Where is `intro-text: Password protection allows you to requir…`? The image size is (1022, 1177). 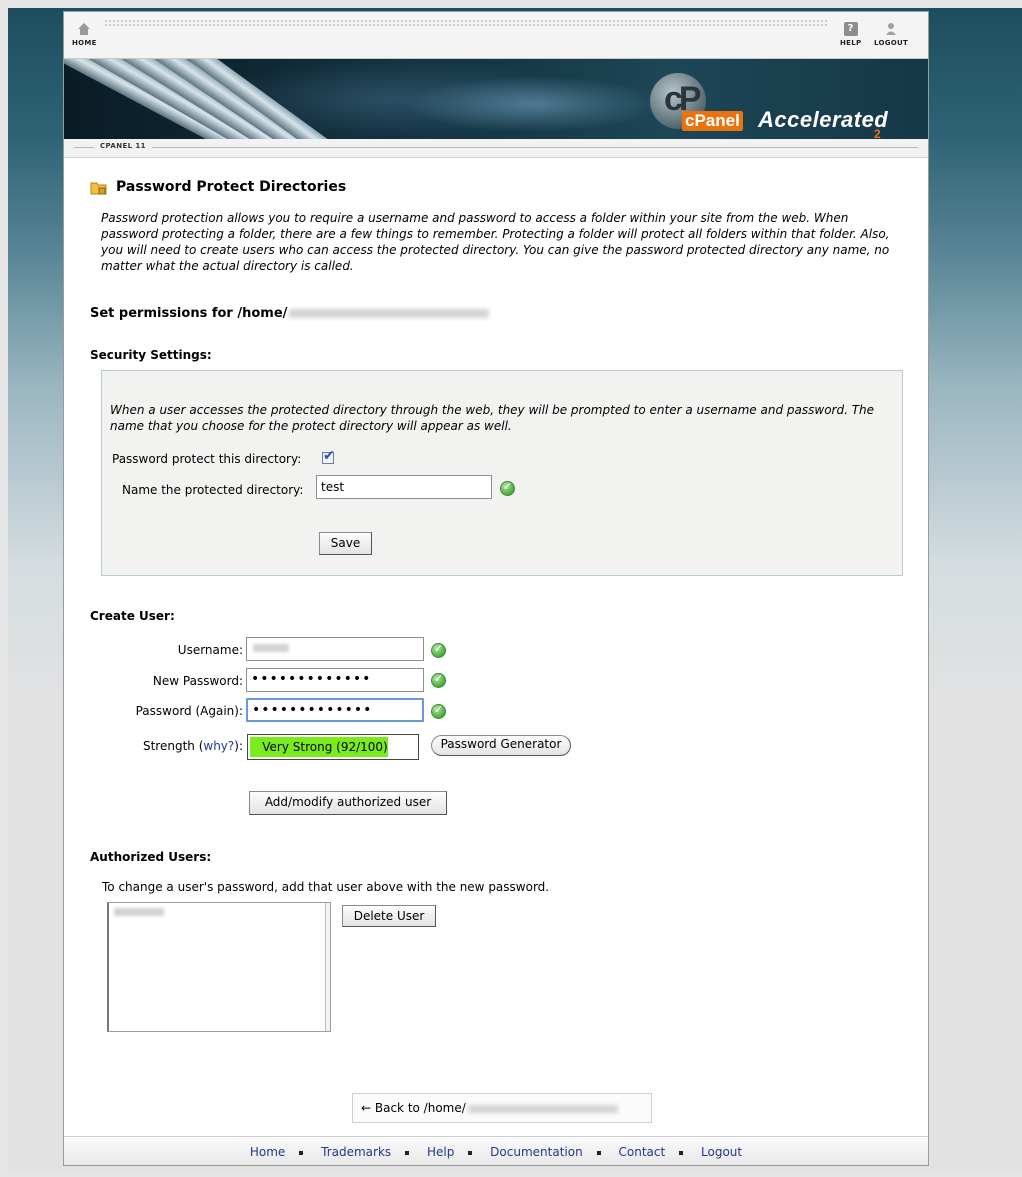 intro-text: Password protection allows you to requir… is located at coordinates (495, 242).